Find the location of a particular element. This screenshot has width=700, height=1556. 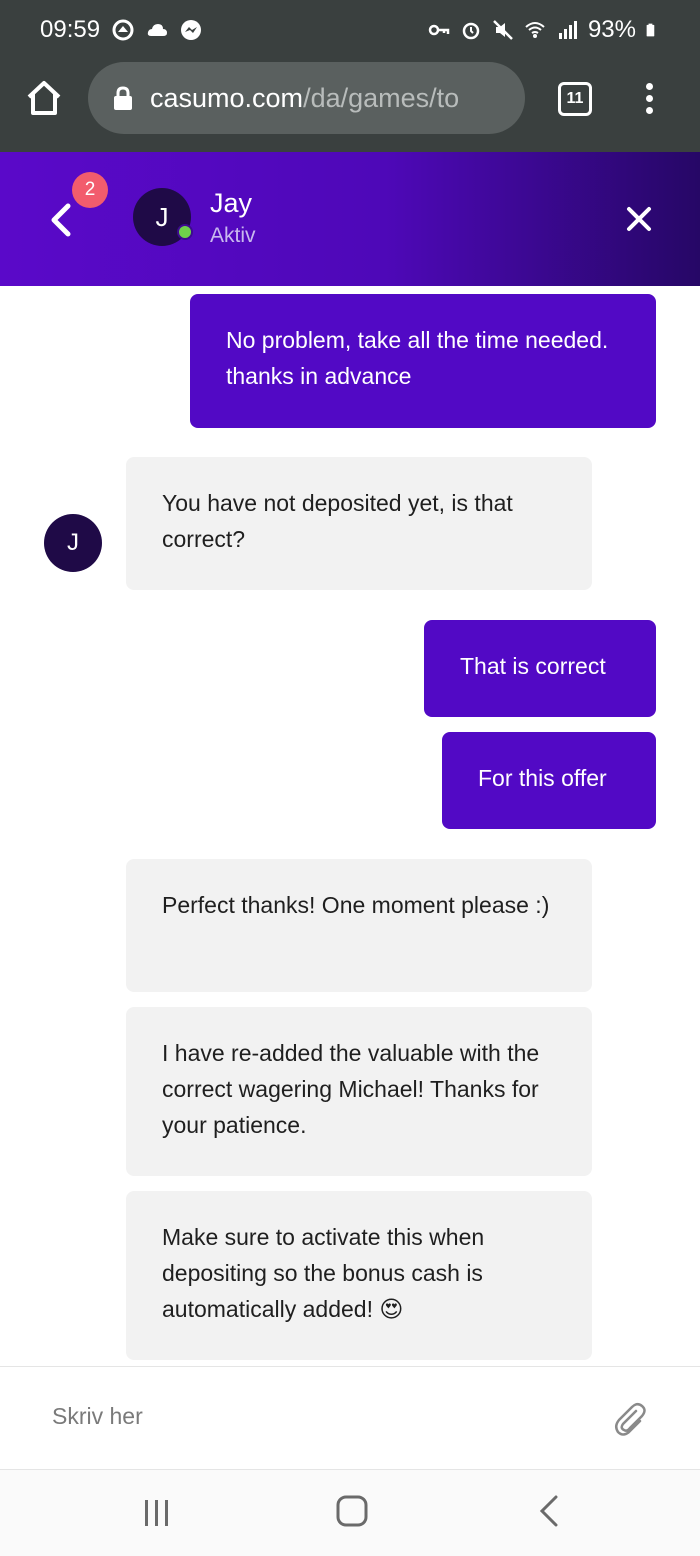

avatar: J is located at coordinates (73, 543).